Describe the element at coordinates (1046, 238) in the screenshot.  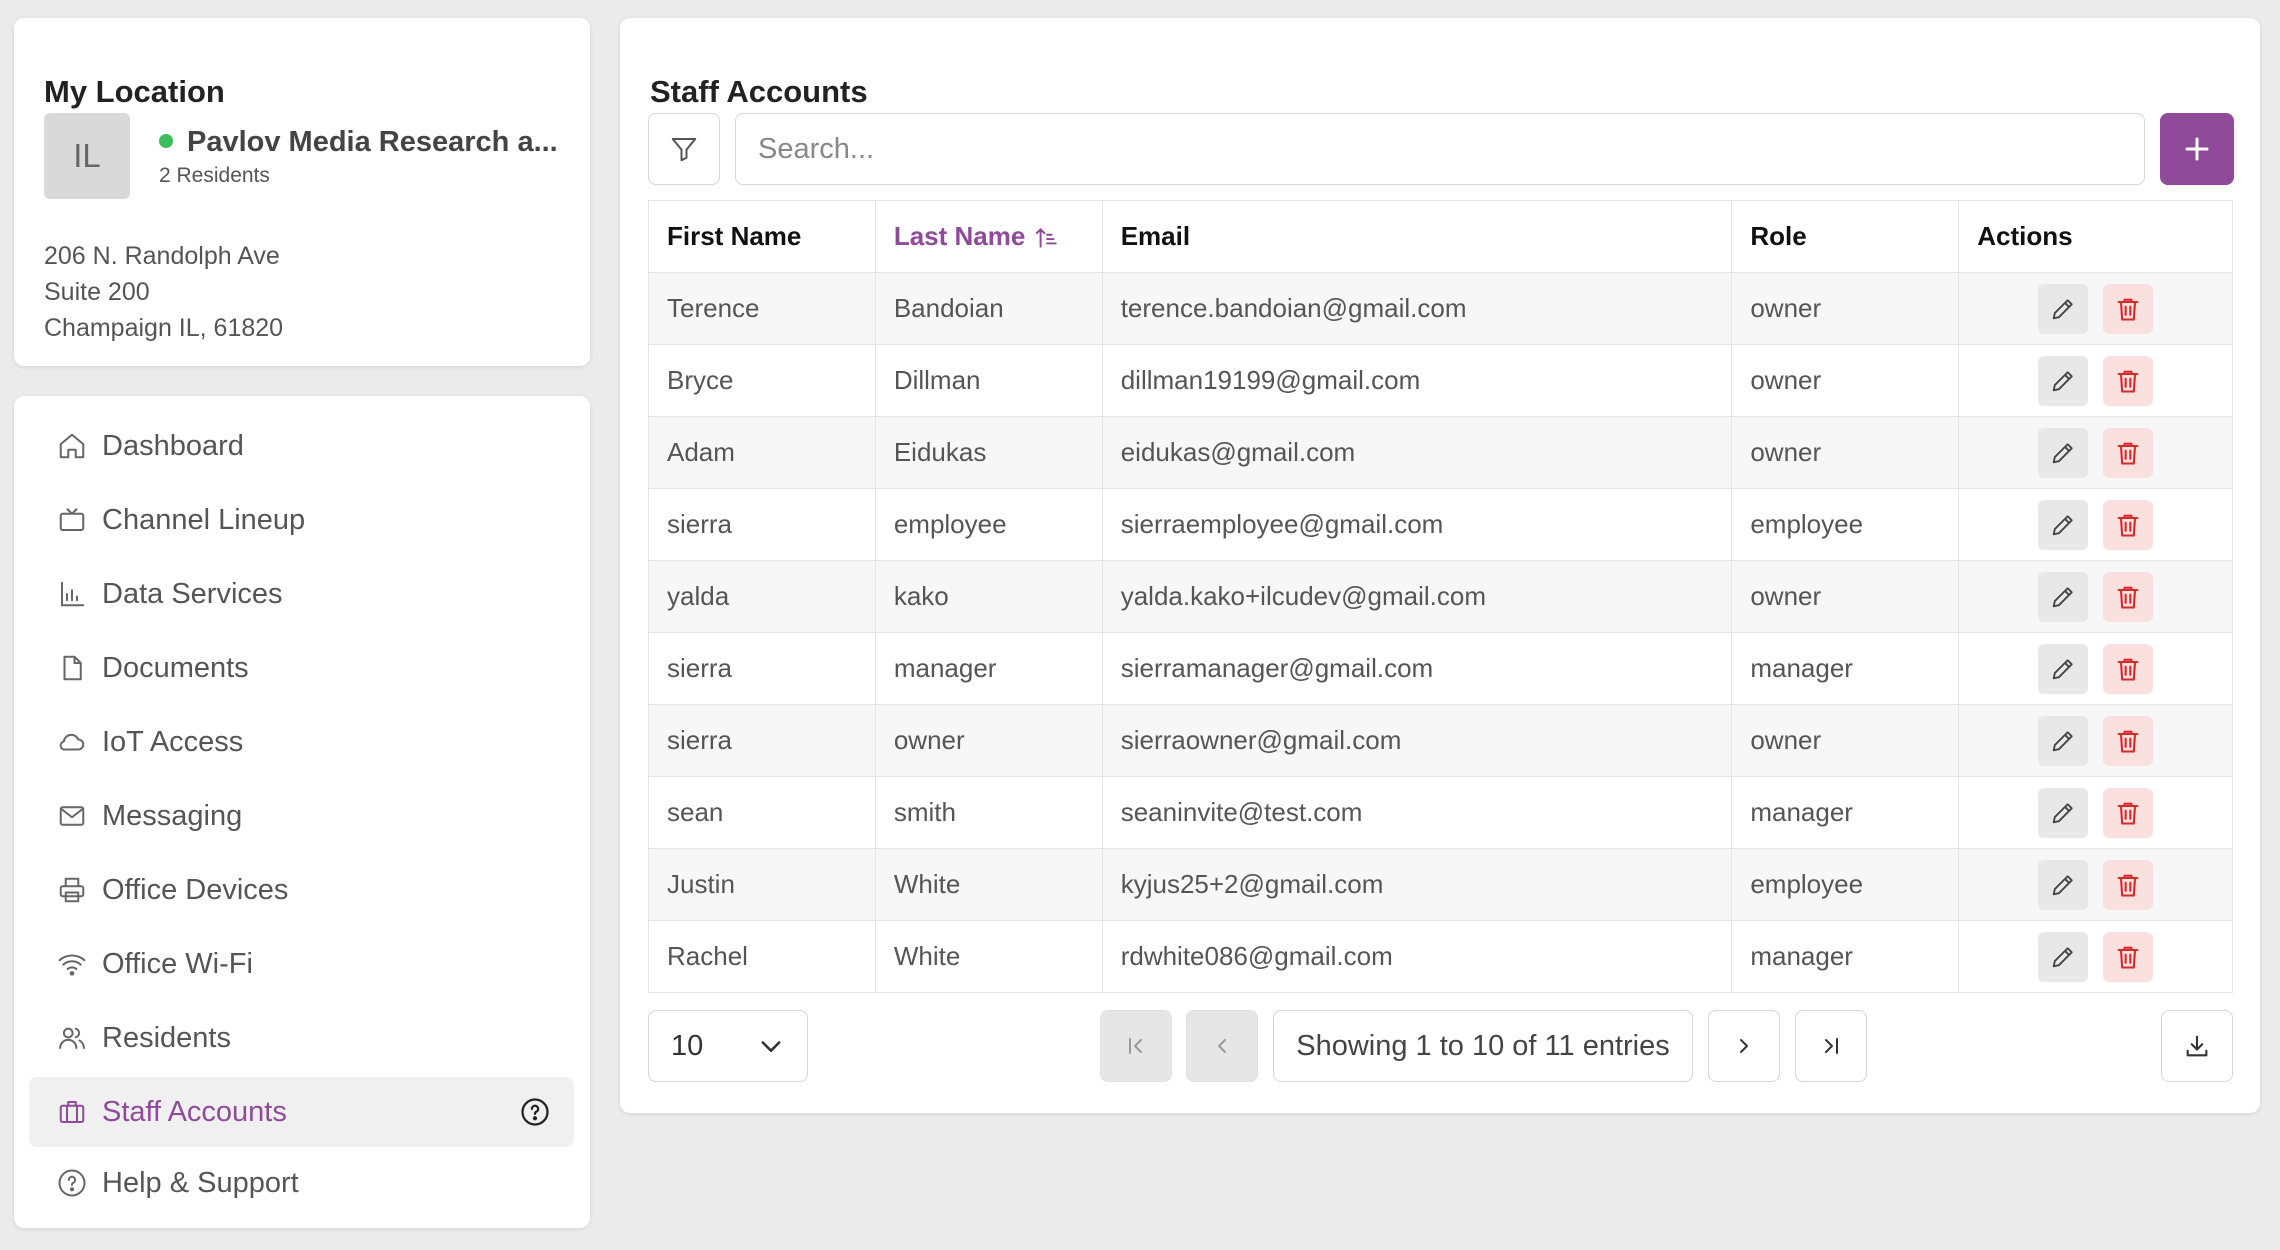
I see `sort-ascending-icon` at that location.